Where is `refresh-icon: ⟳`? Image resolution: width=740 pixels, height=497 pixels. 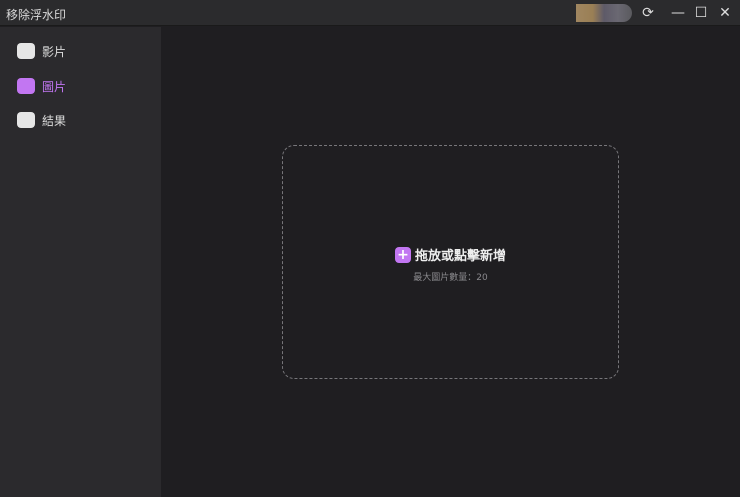
refresh-icon: ⟳ is located at coordinates (648, 13).